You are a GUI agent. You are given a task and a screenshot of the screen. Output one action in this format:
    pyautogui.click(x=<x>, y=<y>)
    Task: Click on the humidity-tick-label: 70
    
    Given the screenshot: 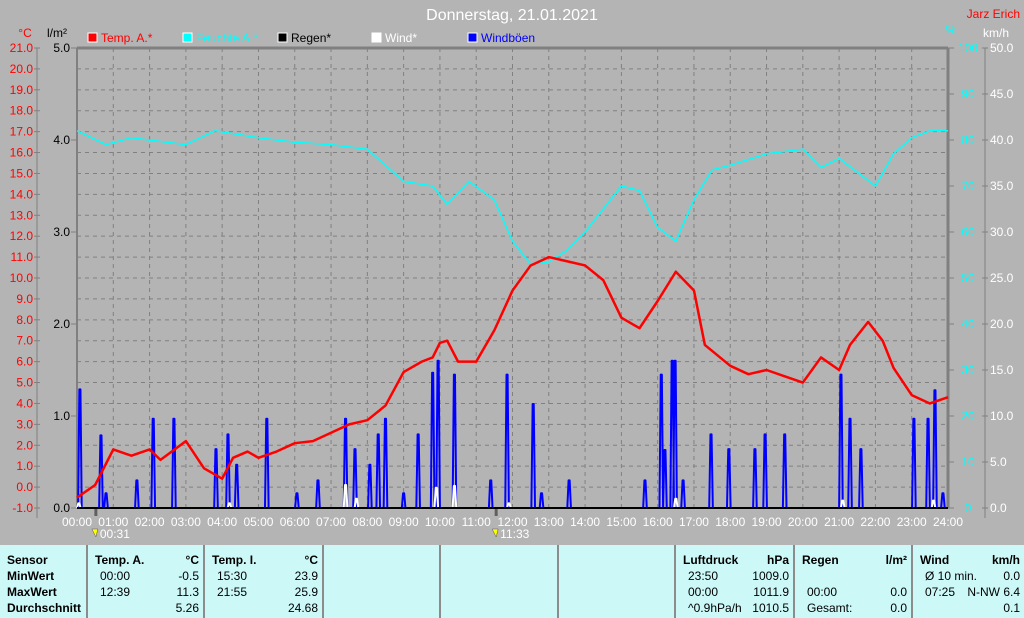 What is the action you would take?
    pyautogui.click(x=968, y=186)
    